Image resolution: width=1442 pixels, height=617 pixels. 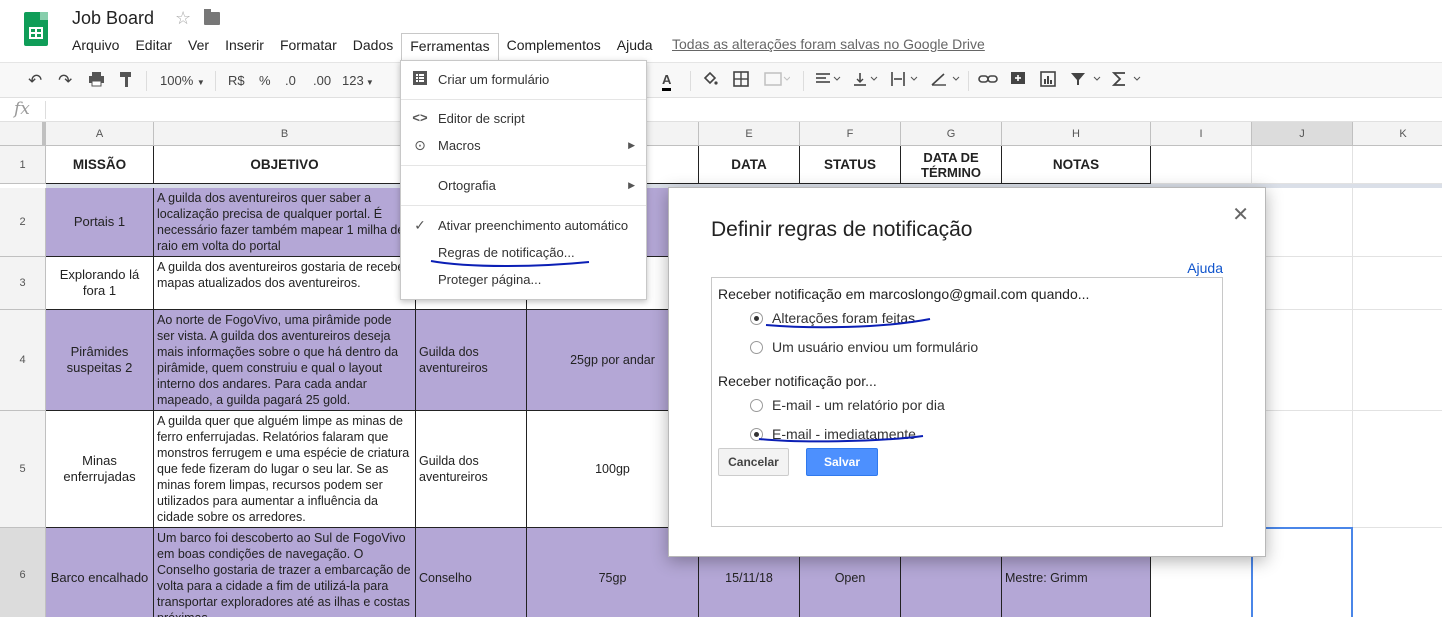 I want to click on column-header-k: K, so click(x=1397, y=134).